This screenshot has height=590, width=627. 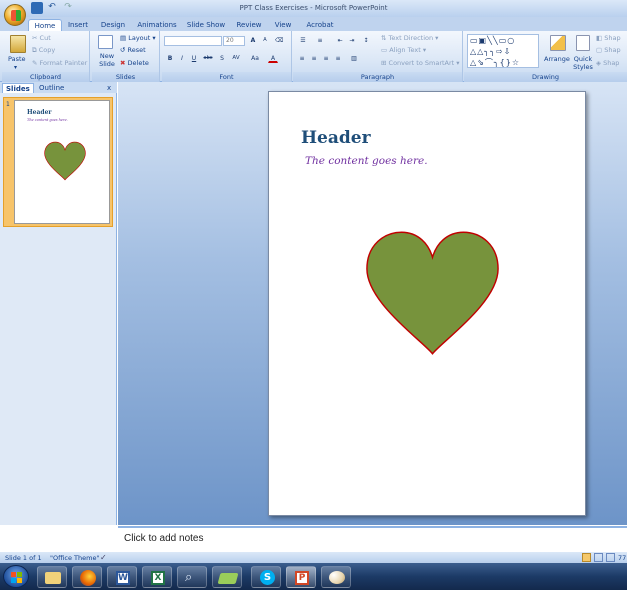 I want to click on copy-button: ⧉ Copy, so click(x=43, y=50).